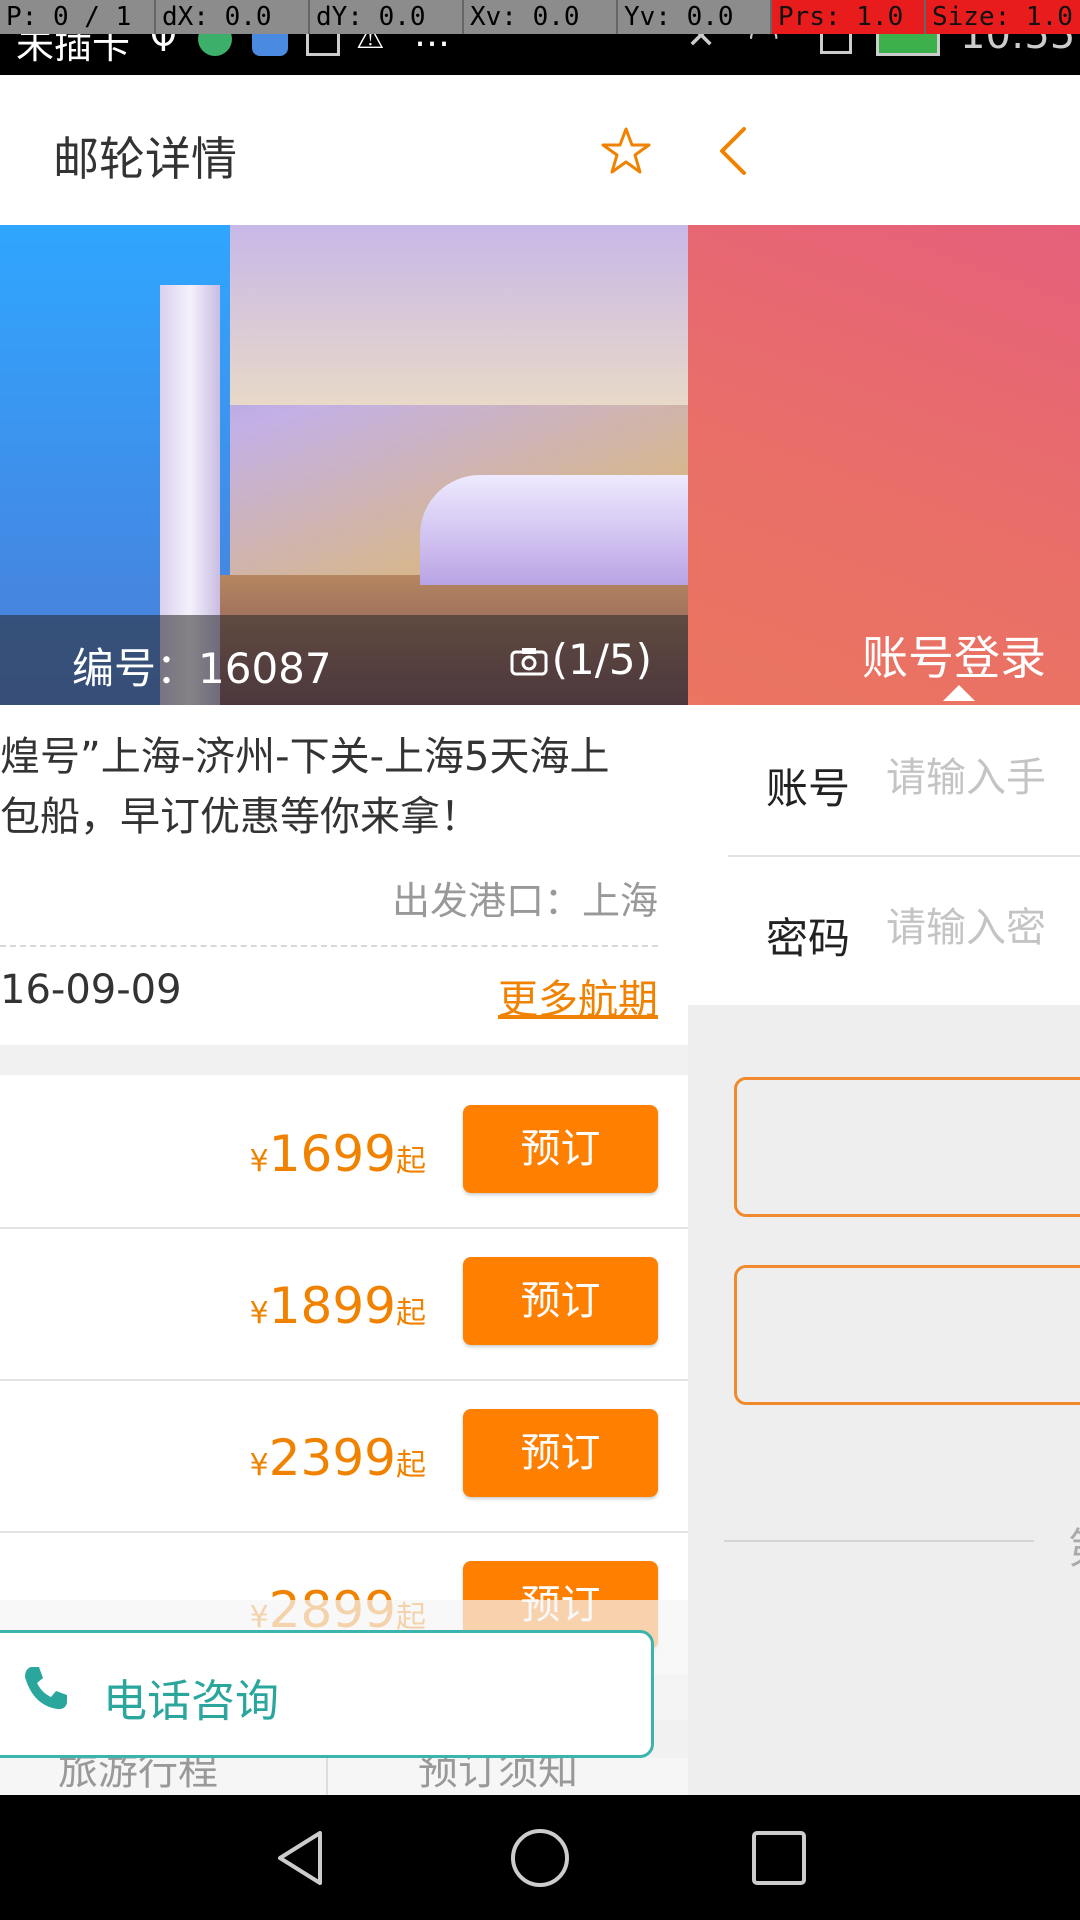 This screenshot has height=1920, width=1080. Describe the element at coordinates (327, 1776) in the screenshot. I see `tab-divider` at that location.